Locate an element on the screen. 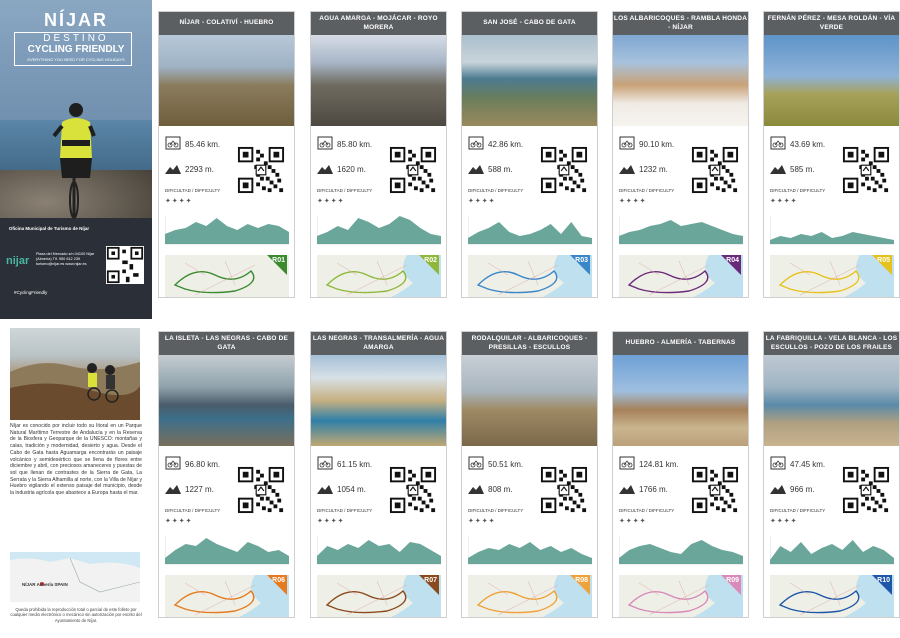 The width and height of the screenshot is (900, 638). tourism-office-label: Oficina Municipal de Turismo de Níjar is located at coordinates (49, 228).